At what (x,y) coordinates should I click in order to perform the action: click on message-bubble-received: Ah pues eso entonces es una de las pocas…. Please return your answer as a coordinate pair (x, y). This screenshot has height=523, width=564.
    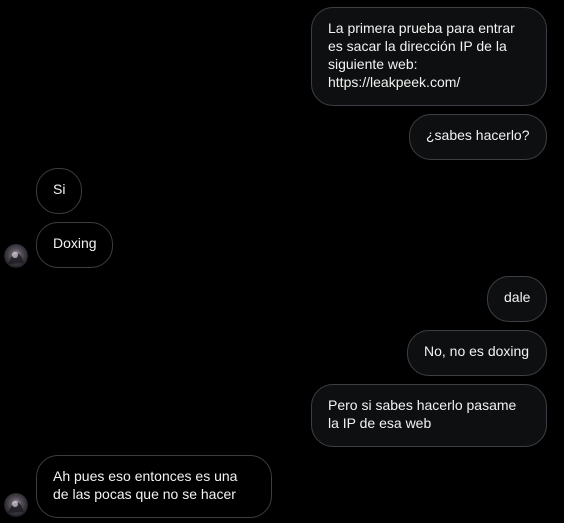
    Looking at the image, I should click on (154, 486).